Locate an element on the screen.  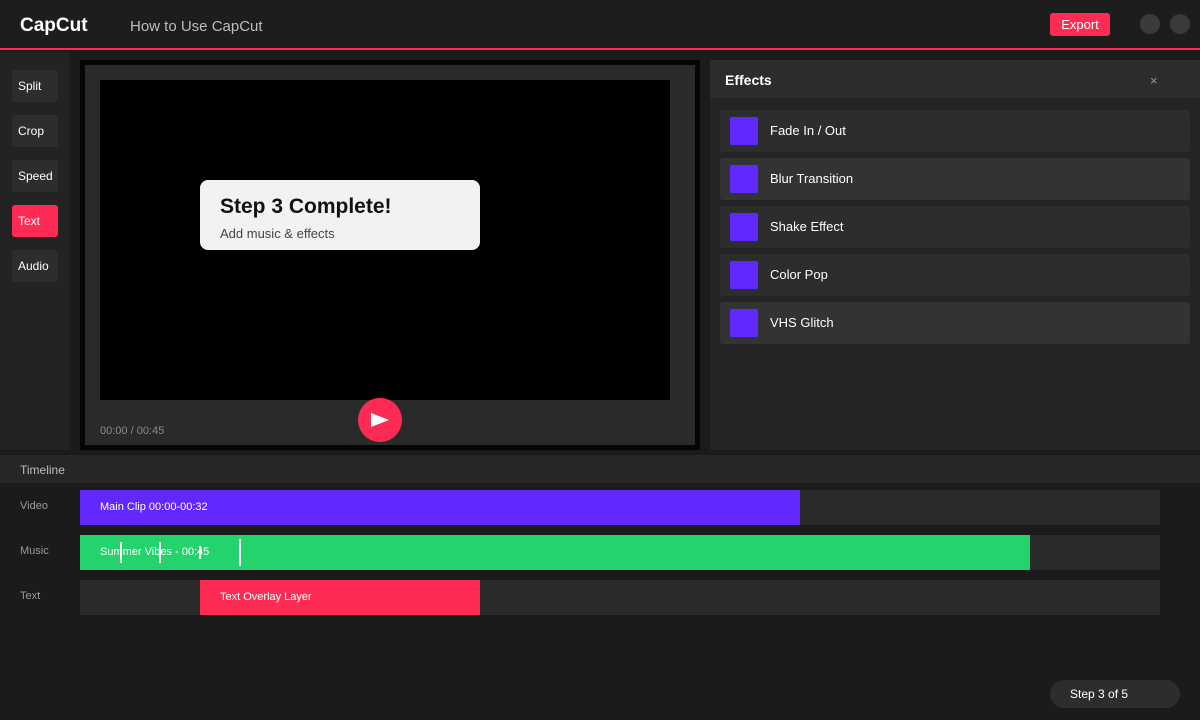
text-overlay-clip: Text Overlay Layer is located at coordinates (340, 597).